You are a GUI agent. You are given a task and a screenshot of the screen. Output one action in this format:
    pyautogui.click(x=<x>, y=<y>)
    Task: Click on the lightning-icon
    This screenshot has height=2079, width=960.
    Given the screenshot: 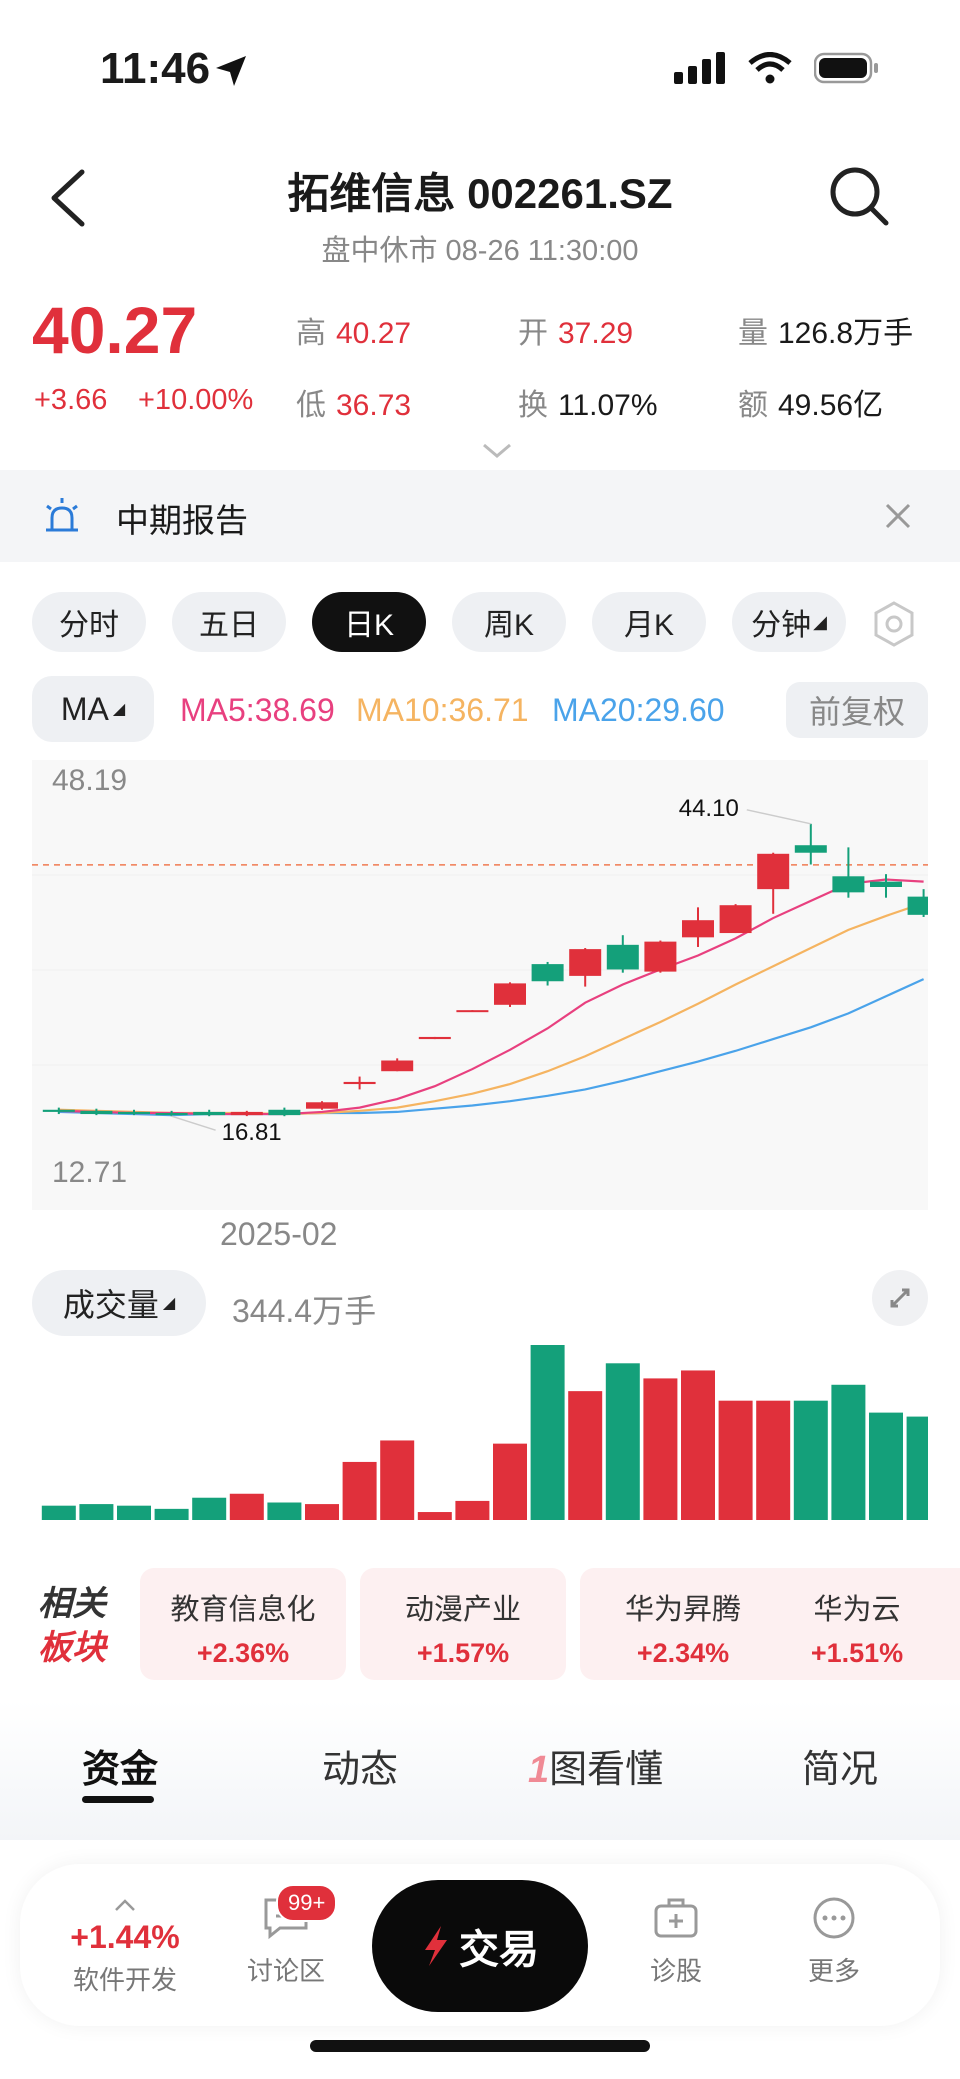 What is the action you would take?
    pyautogui.click(x=436, y=1946)
    